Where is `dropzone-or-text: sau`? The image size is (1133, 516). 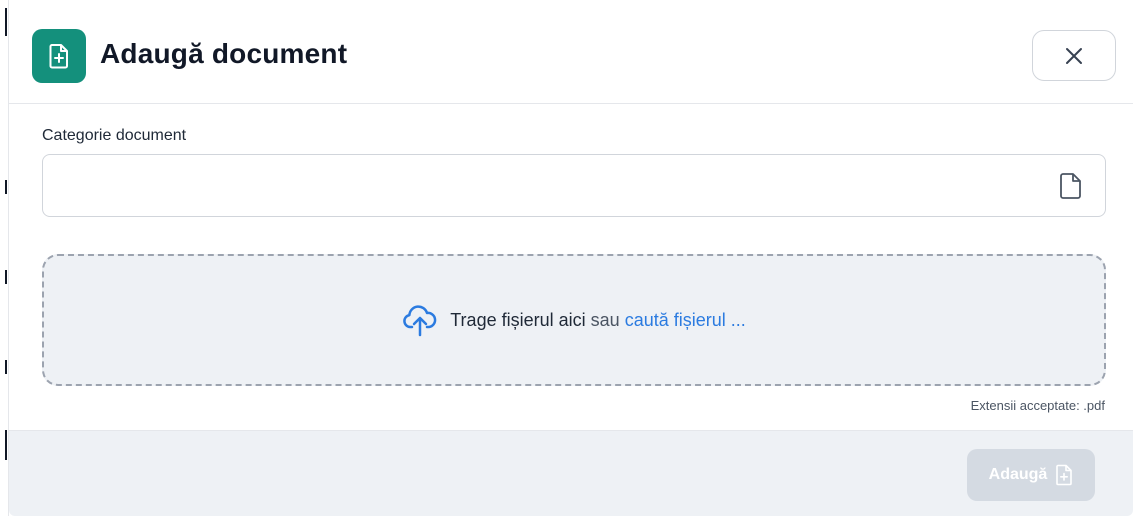
dropzone-or-text: sau is located at coordinates (605, 319).